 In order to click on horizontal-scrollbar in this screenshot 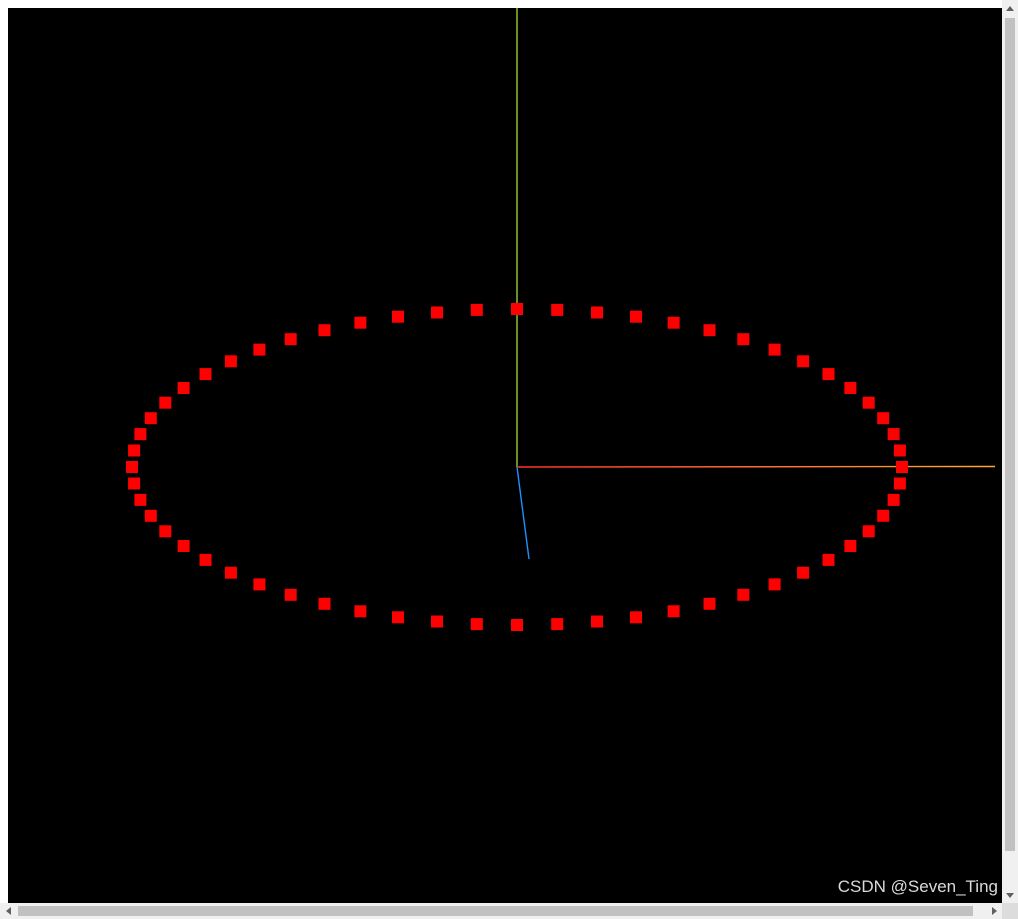, I will do `click(501, 911)`.